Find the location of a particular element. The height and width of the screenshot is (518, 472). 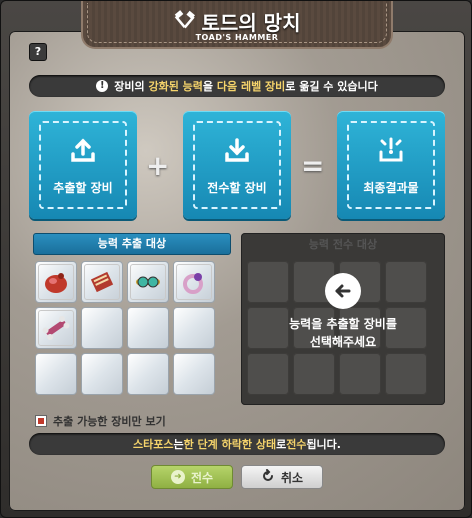

extract-target-panel: 능력 추출 대상 is located at coordinates (132, 319).